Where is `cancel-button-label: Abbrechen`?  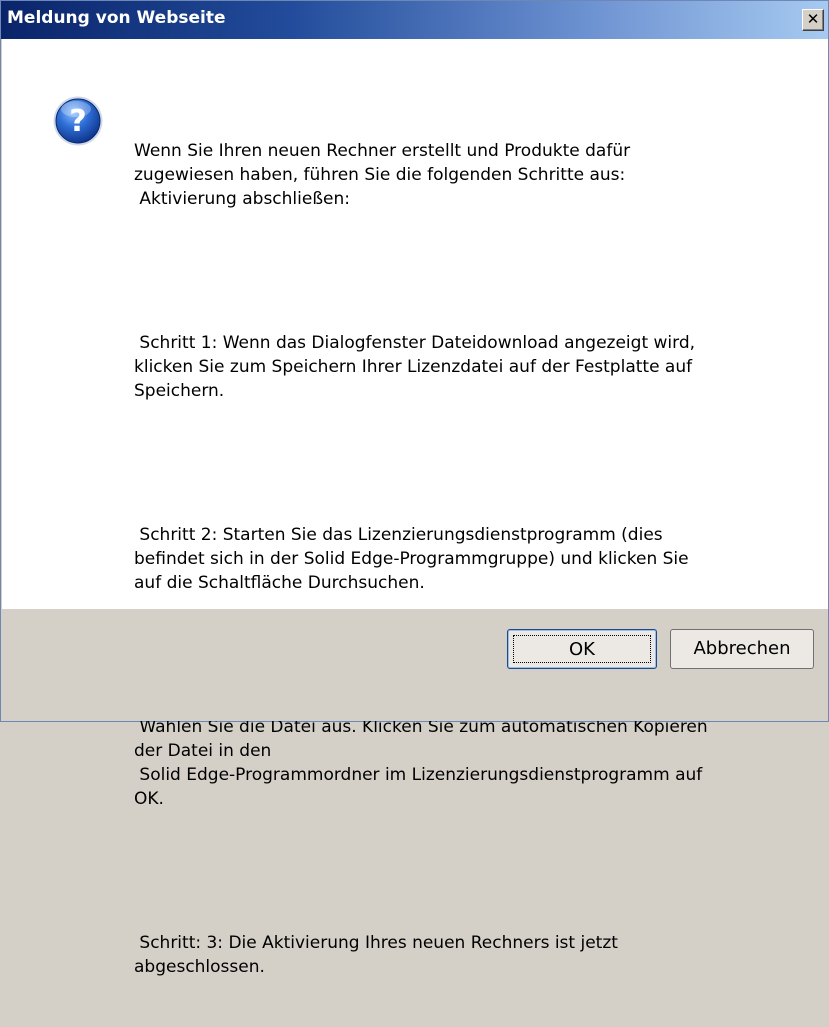
cancel-button-label: Abbrechen is located at coordinates (742, 648).